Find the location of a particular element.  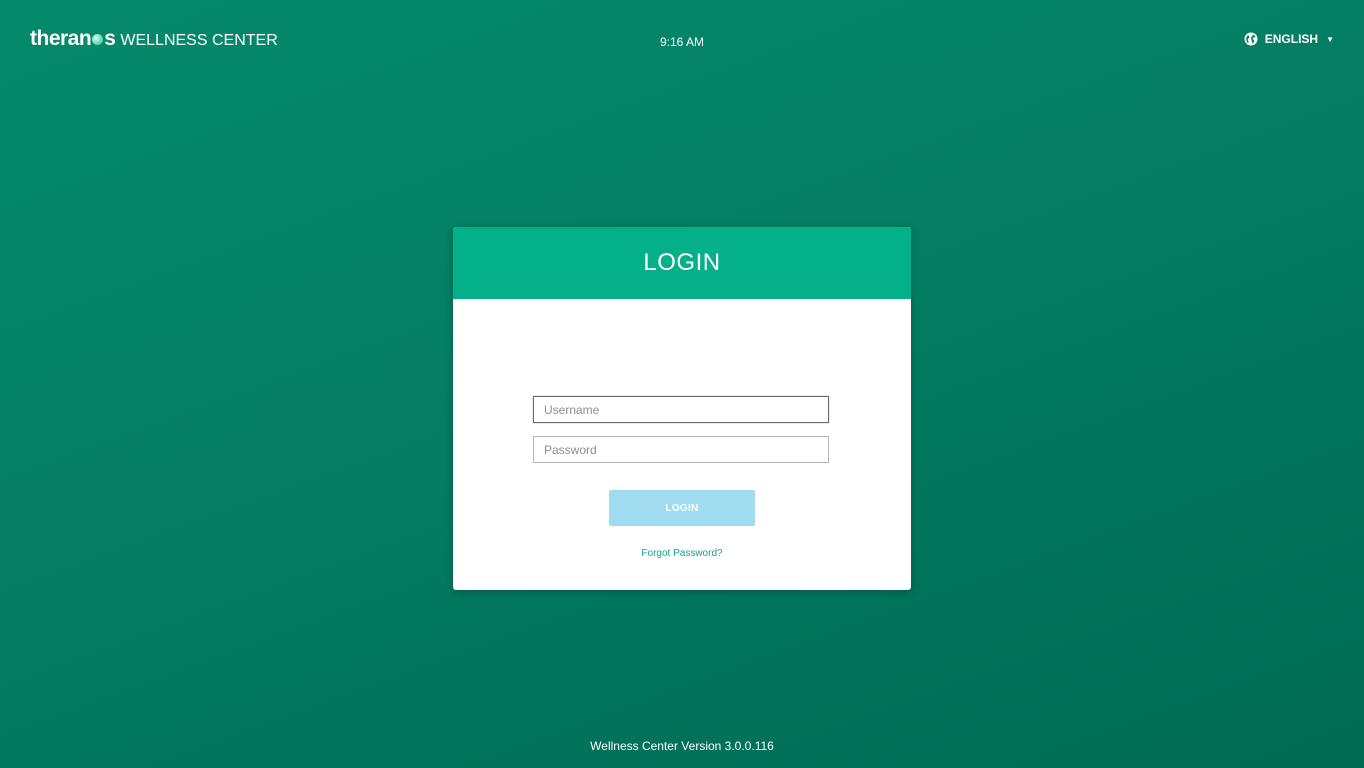

language-selector: ENGLISH ▼ is located at coordinates (1289, 39).